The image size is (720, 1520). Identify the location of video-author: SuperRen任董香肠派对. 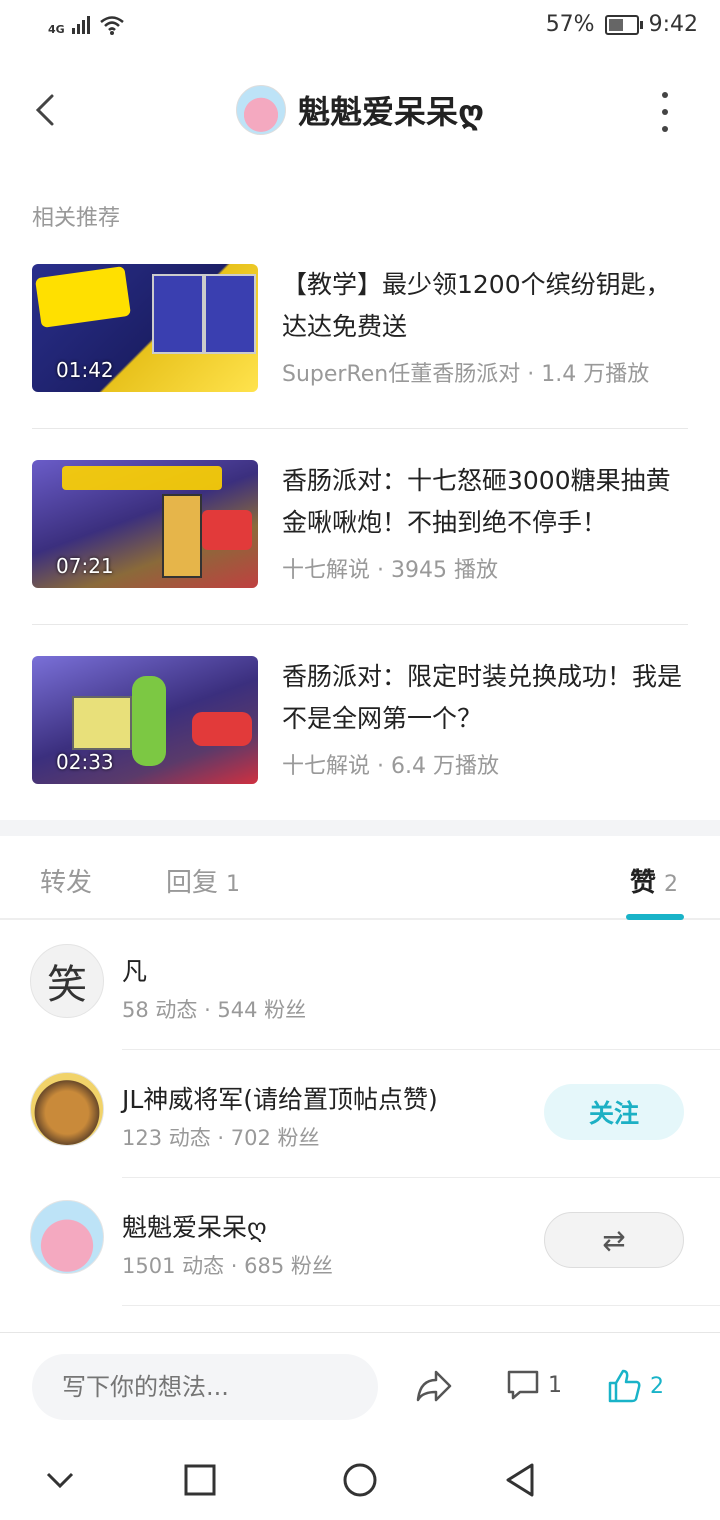
(401, 374).